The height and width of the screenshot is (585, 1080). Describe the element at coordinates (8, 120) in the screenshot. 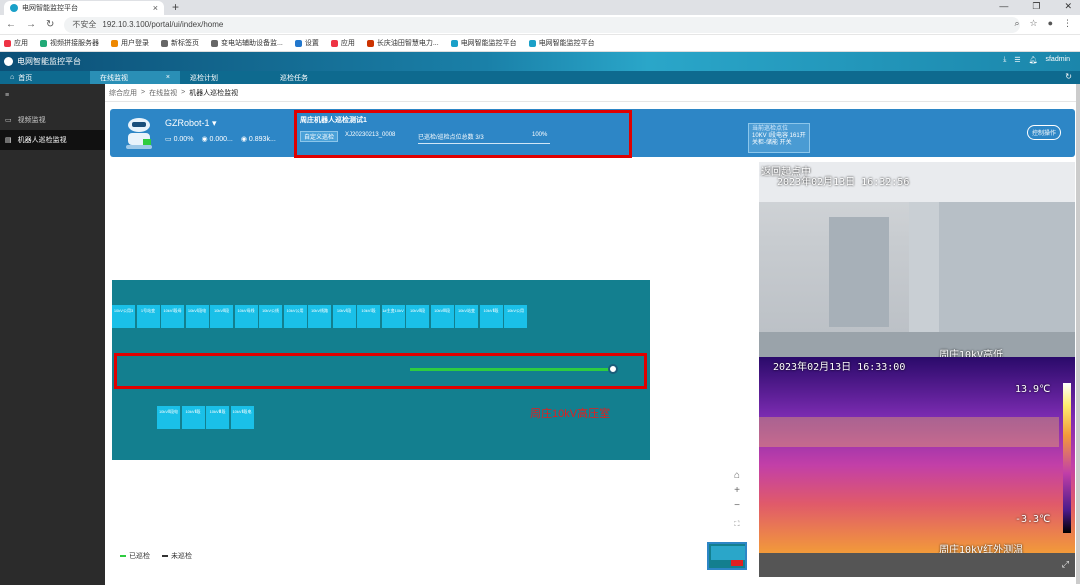

I see `monitor-icon: ▭` at that location.